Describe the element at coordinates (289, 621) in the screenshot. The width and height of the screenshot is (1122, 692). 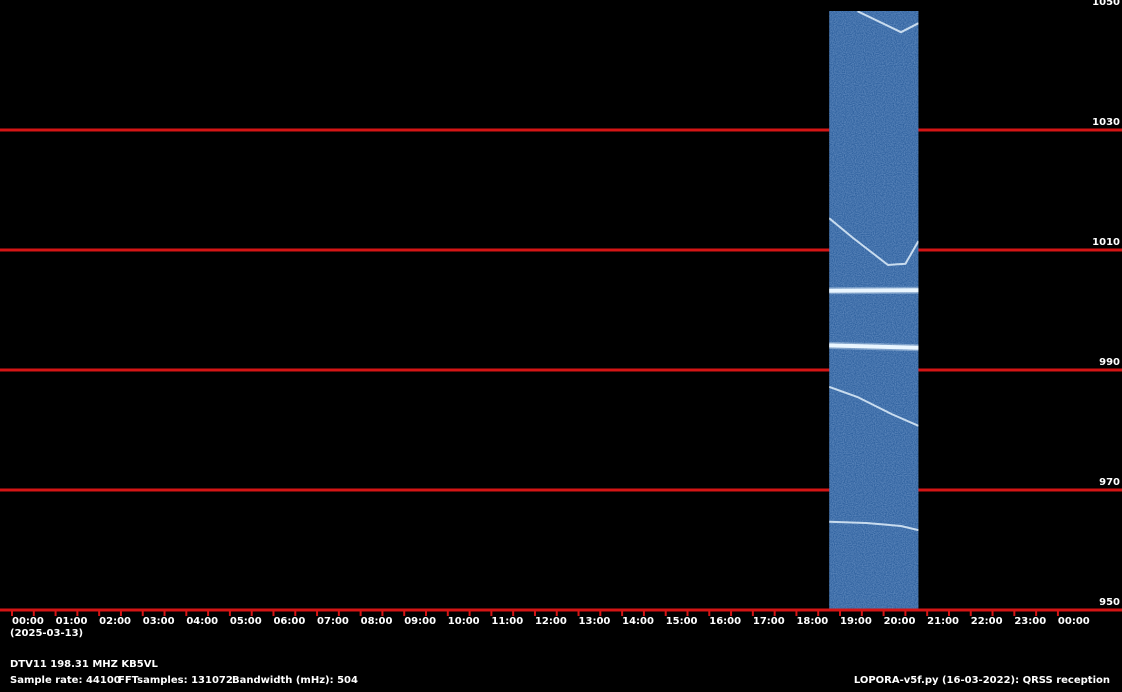
I see `x-tick-label: 06:00` at that location.